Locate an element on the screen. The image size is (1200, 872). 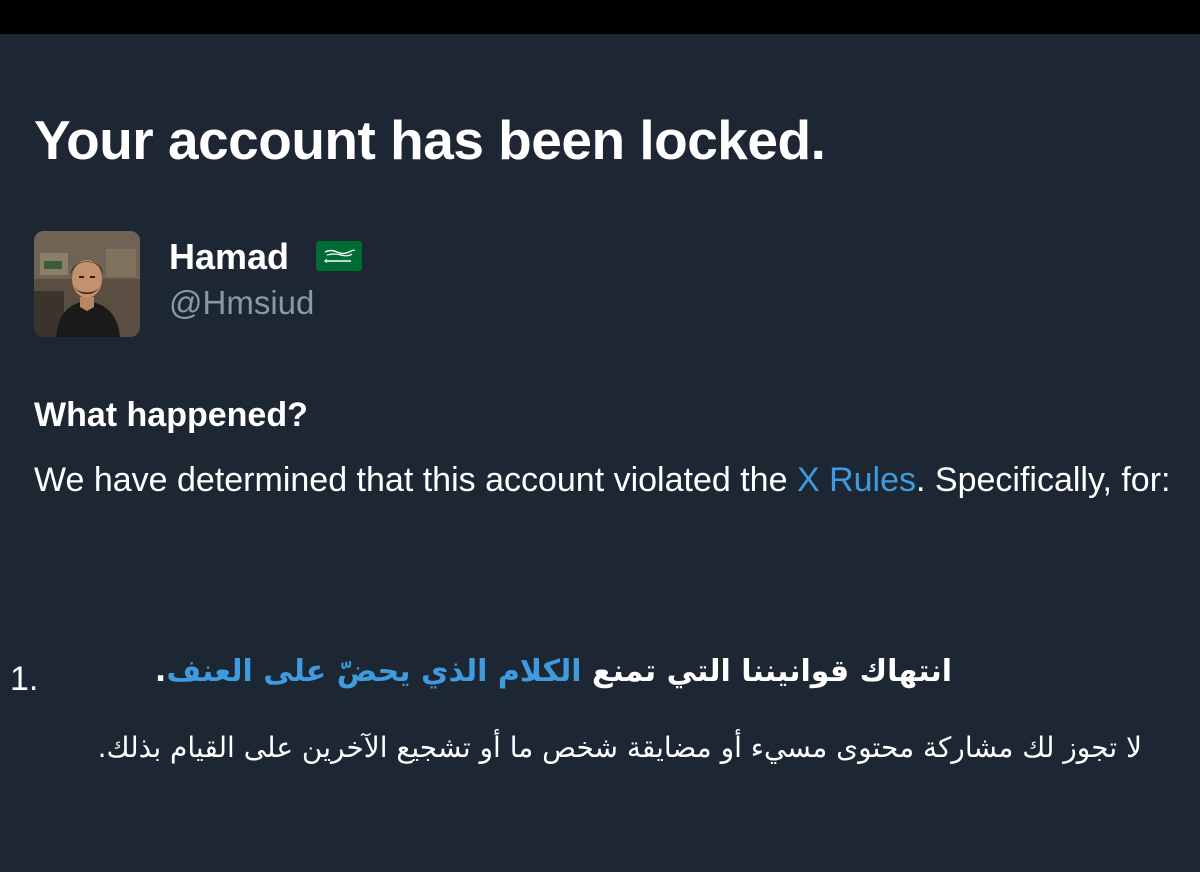
list-item-number: 1. is located at coordinates (24, 679).